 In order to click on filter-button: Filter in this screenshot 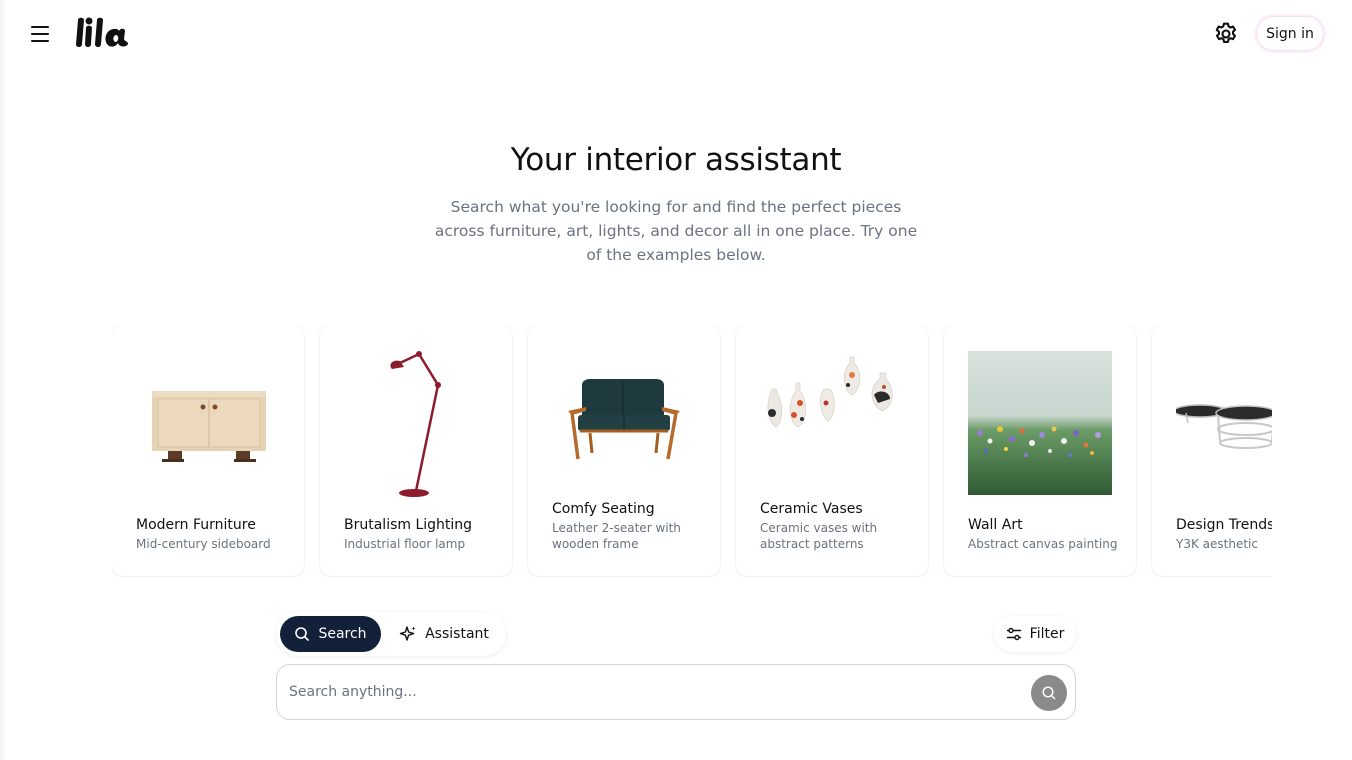, I will do `click(1035, 634)`.